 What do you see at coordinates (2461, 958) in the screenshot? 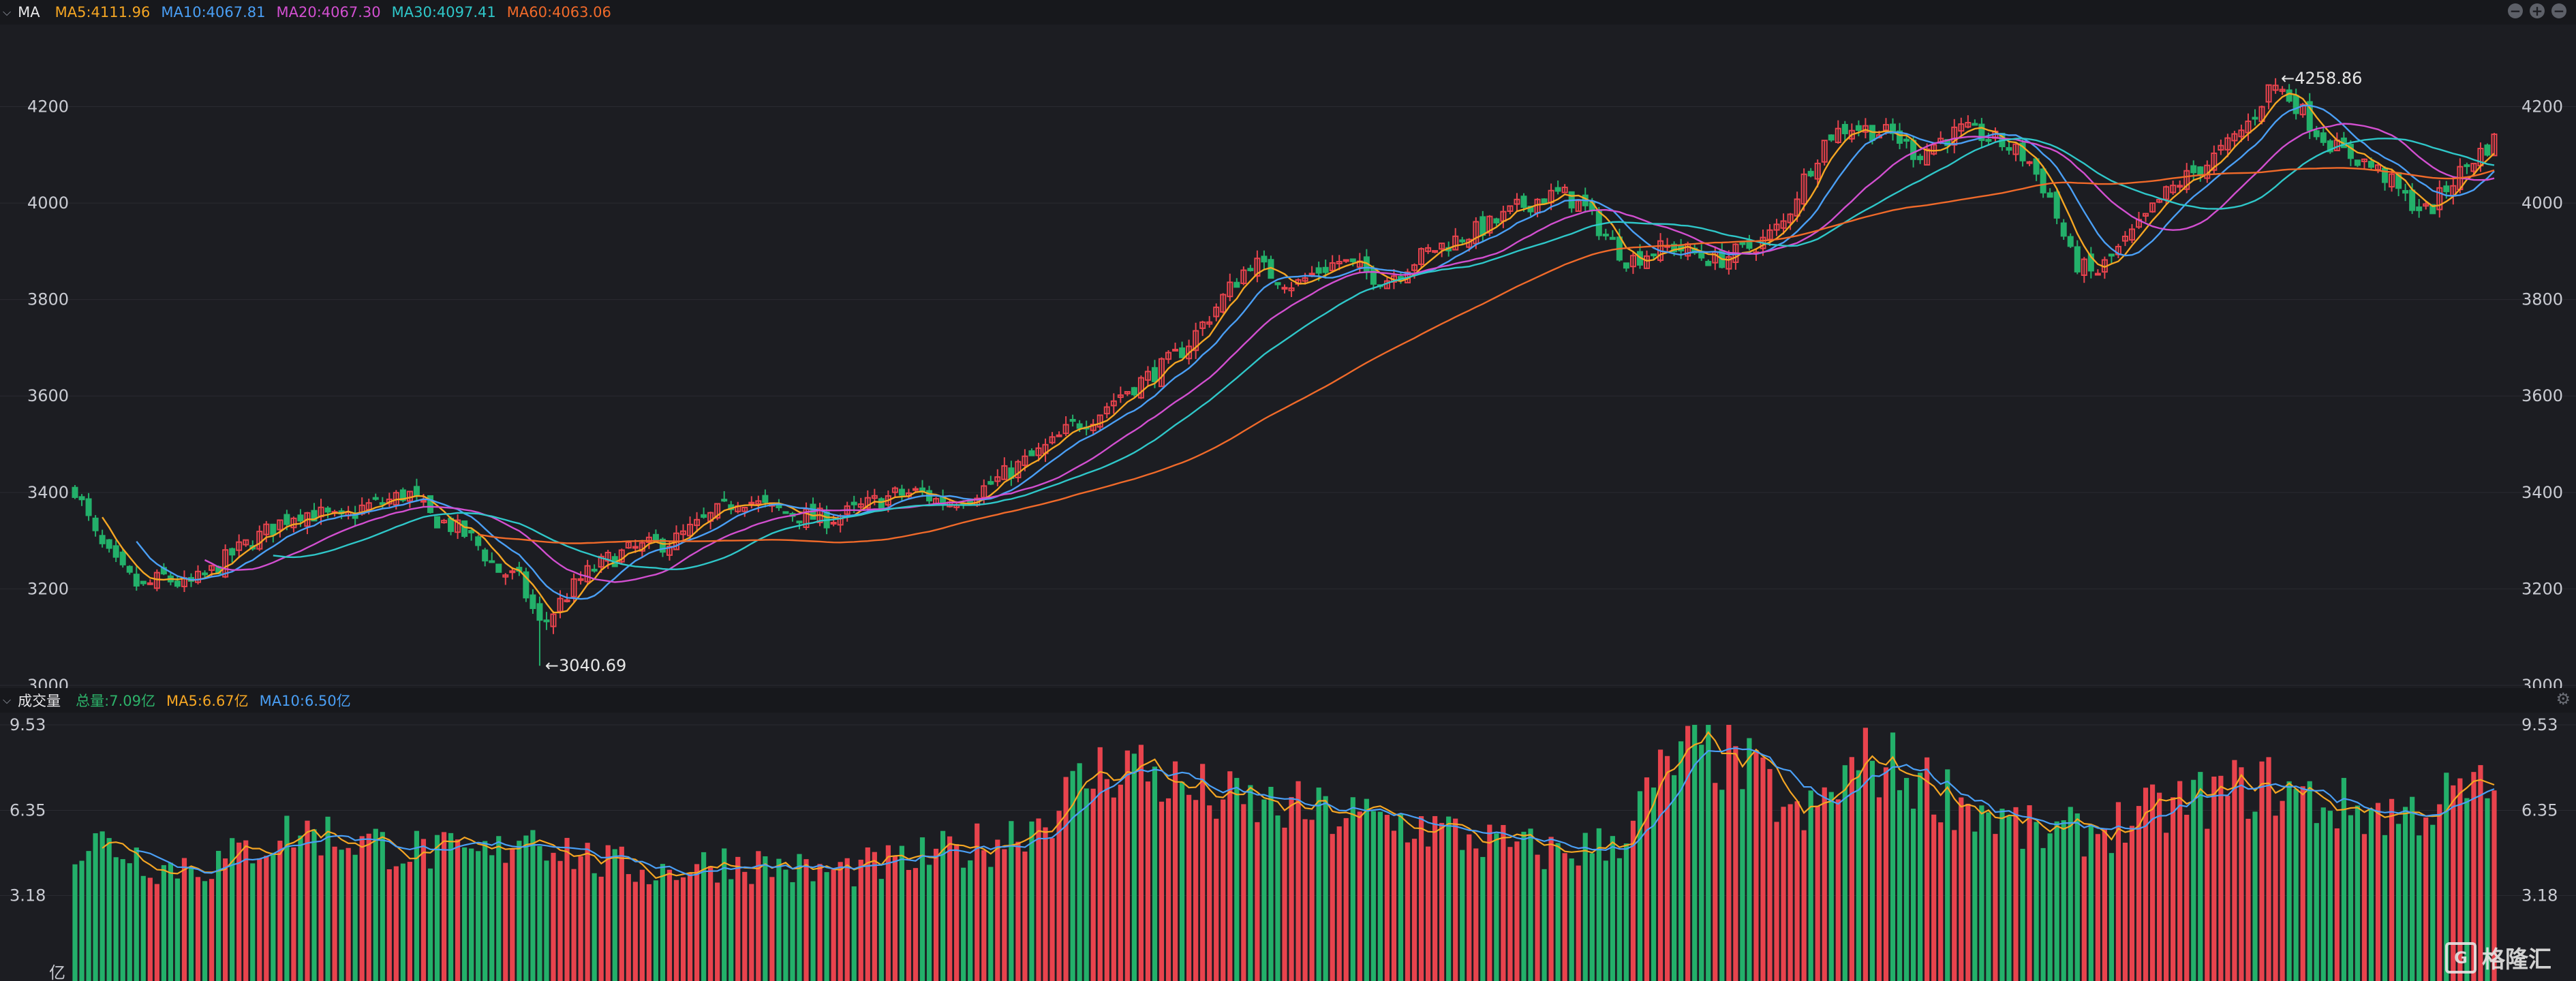
I see `logo-icon: G` at bounding box center [2461, 958].